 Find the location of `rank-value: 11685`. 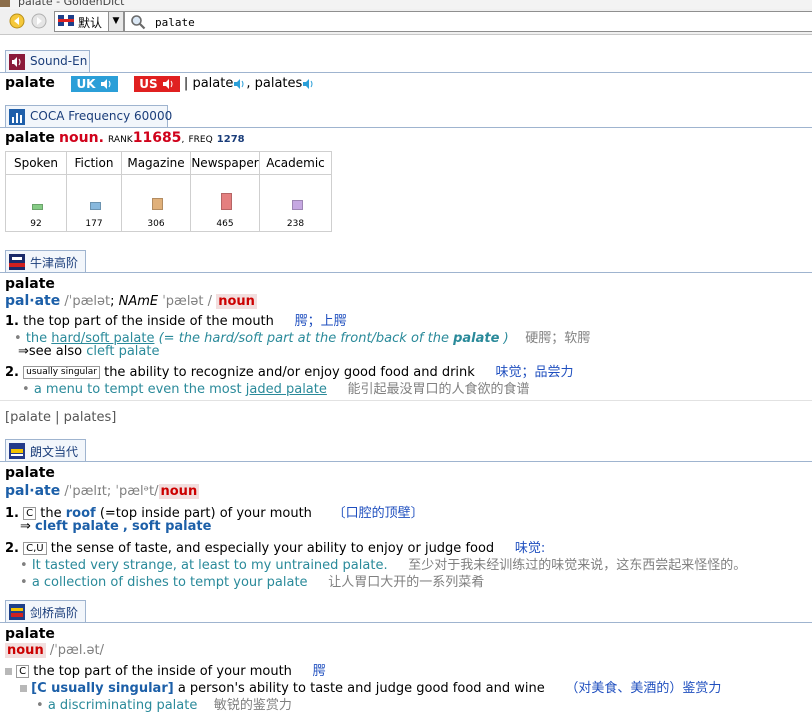

rank-value: 11685 is located at coordinates (157, 138).